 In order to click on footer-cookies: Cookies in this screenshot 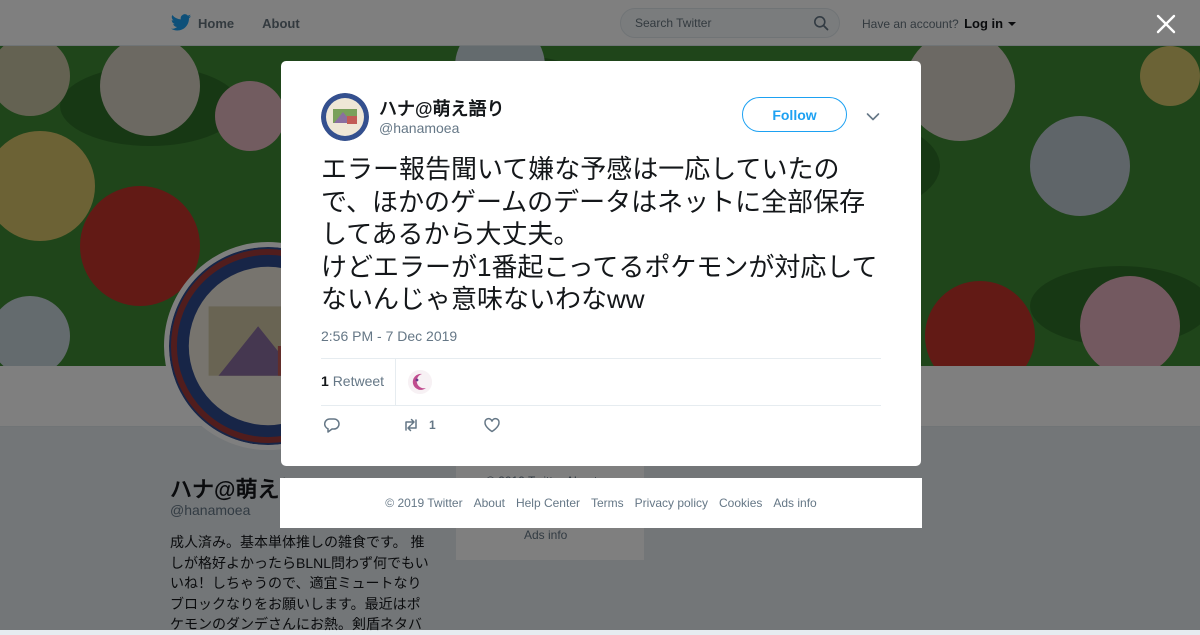, I will do `click(740, 503)`.